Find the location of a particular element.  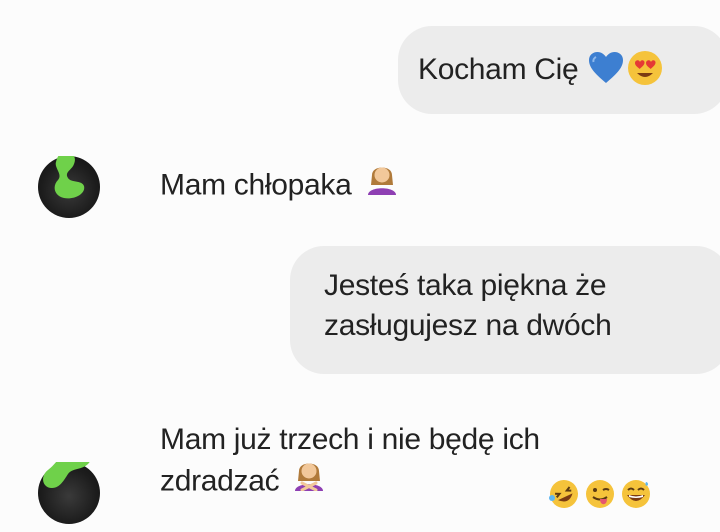

reaction-emojis is located at coordinates (600, 496).